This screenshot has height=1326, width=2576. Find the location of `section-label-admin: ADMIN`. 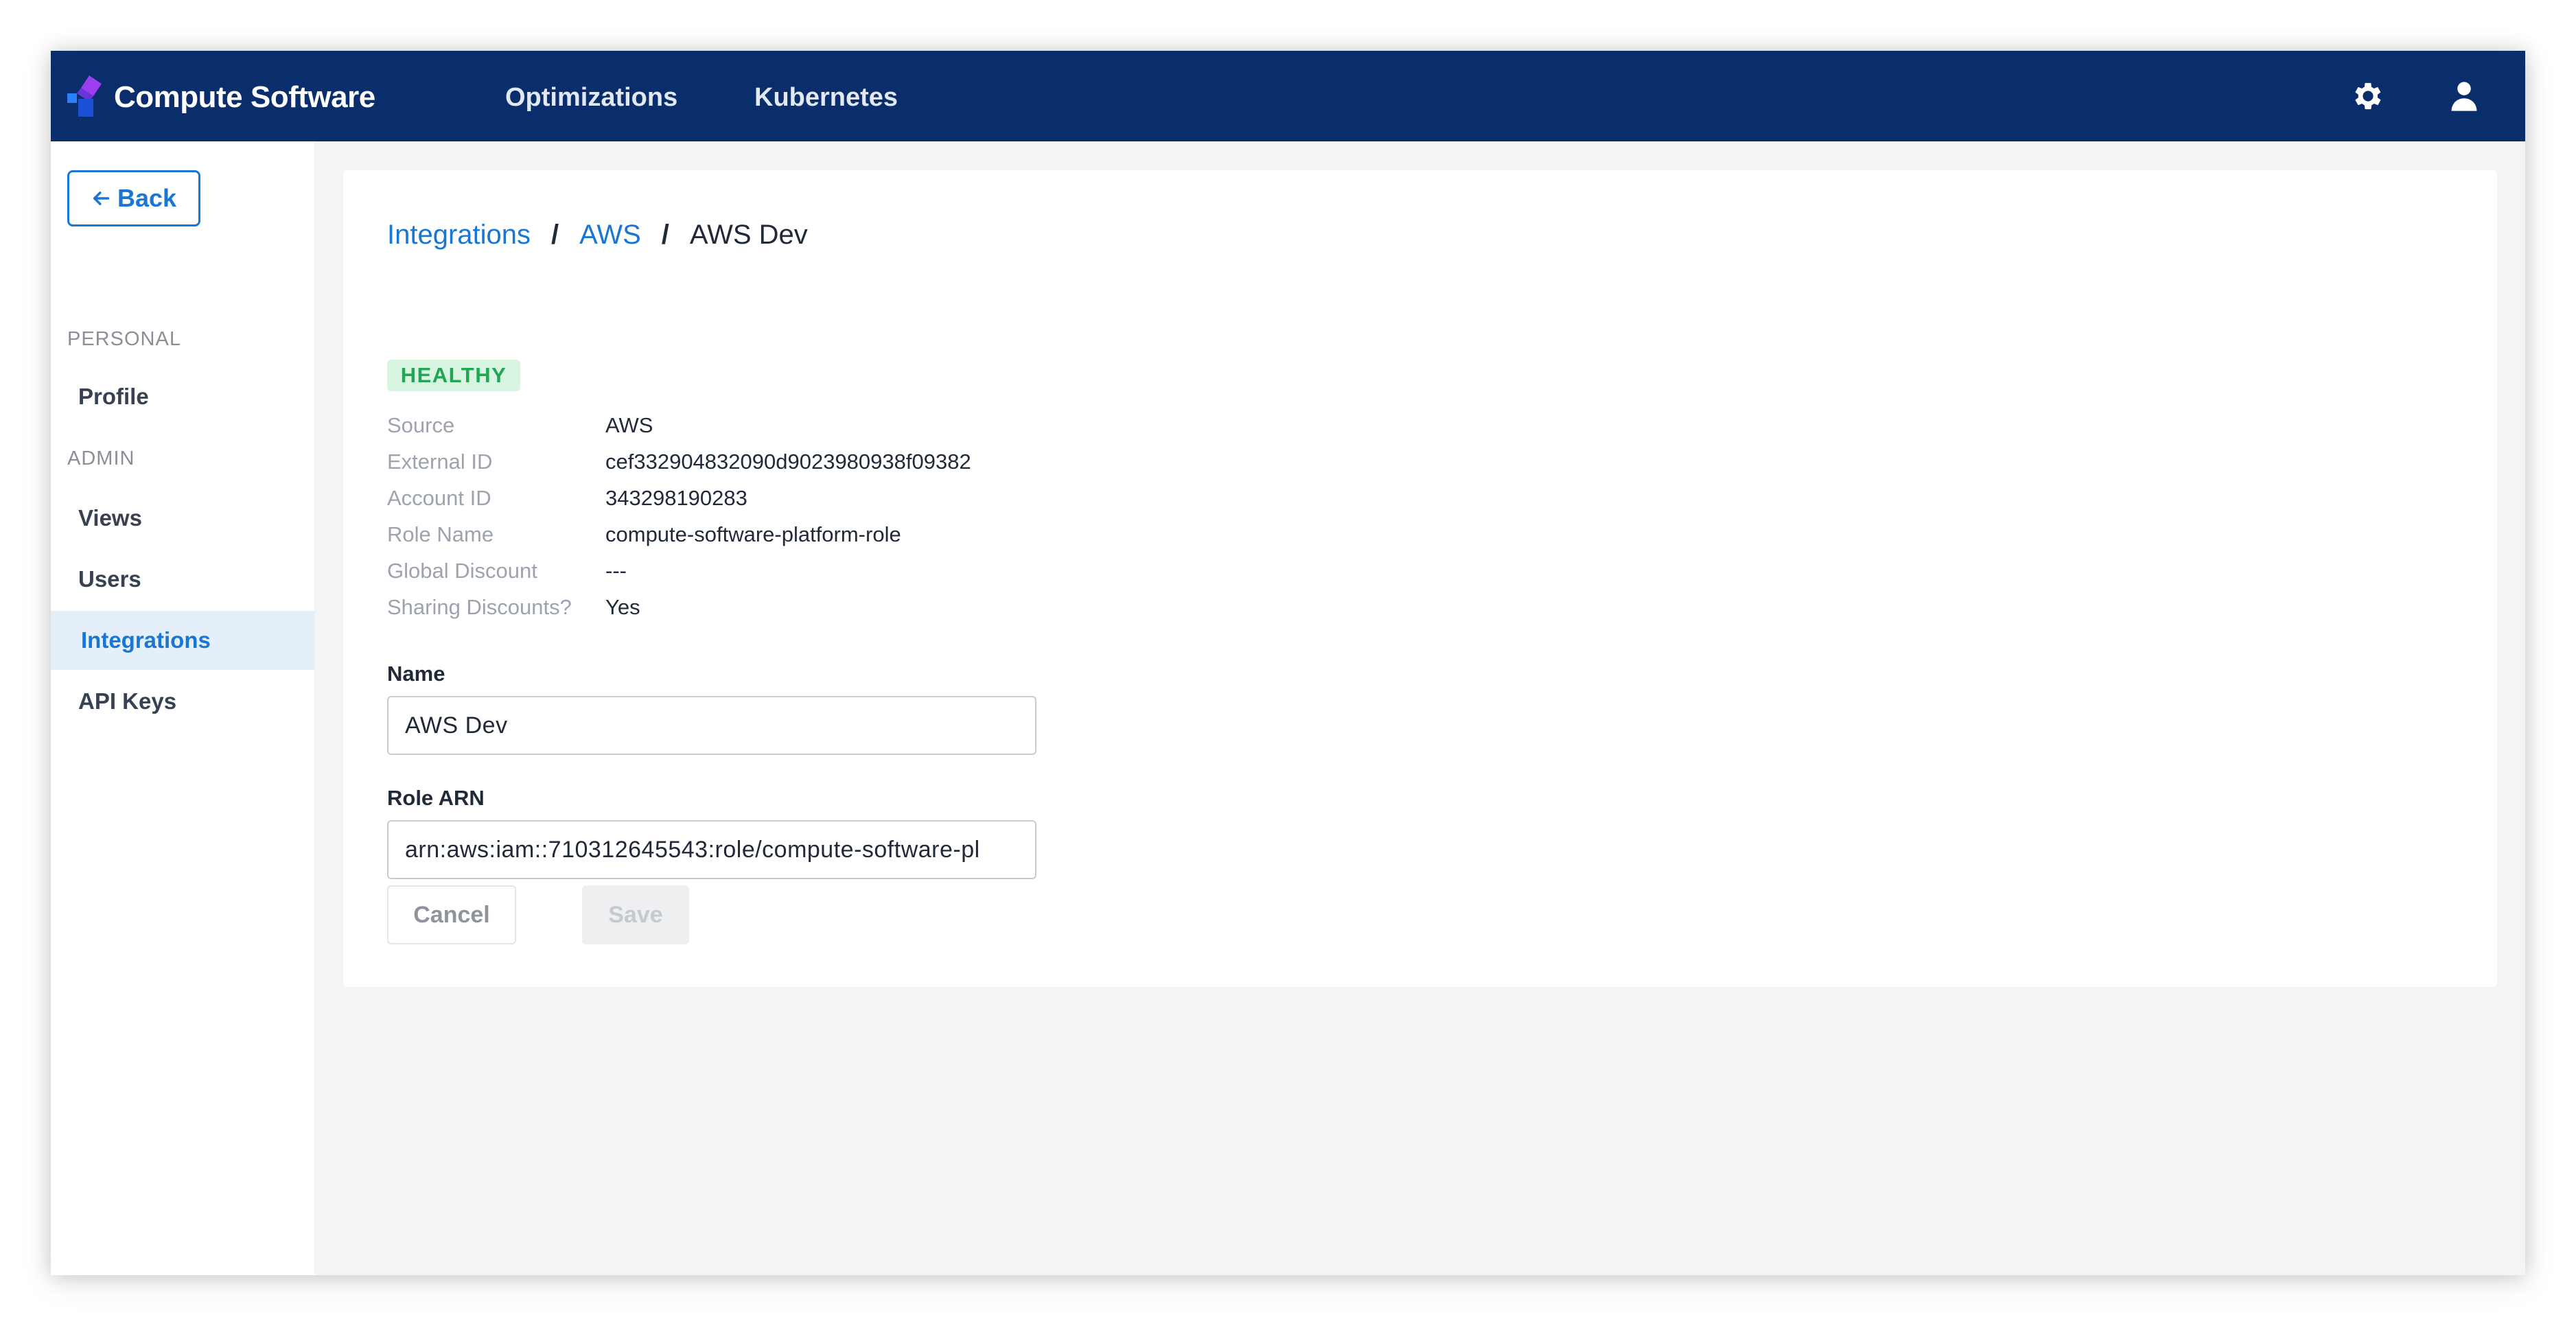

section-label-admin: ADMIN is located at coordinates (101, 458).